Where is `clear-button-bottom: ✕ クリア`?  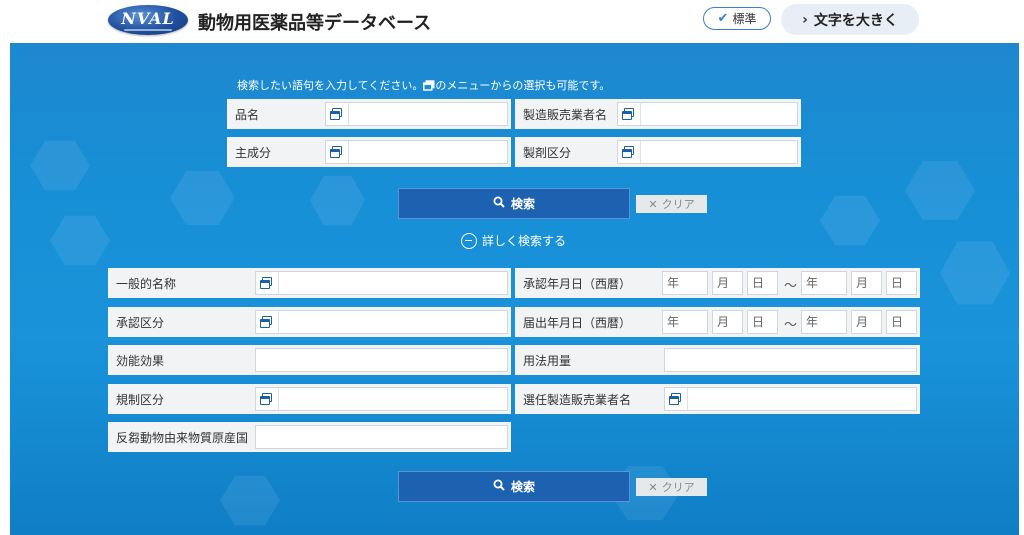 clear-button-bottom: ✕ クリア is located at coordinates (671, 487).